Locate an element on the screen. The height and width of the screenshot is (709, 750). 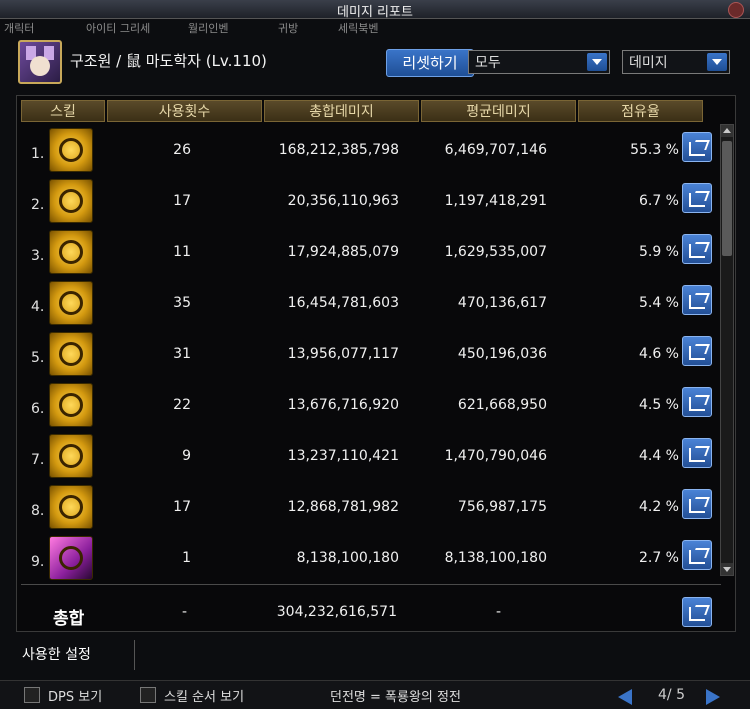
row-total-damage: 13,237,110,421 is located at coordinates (343, 456).